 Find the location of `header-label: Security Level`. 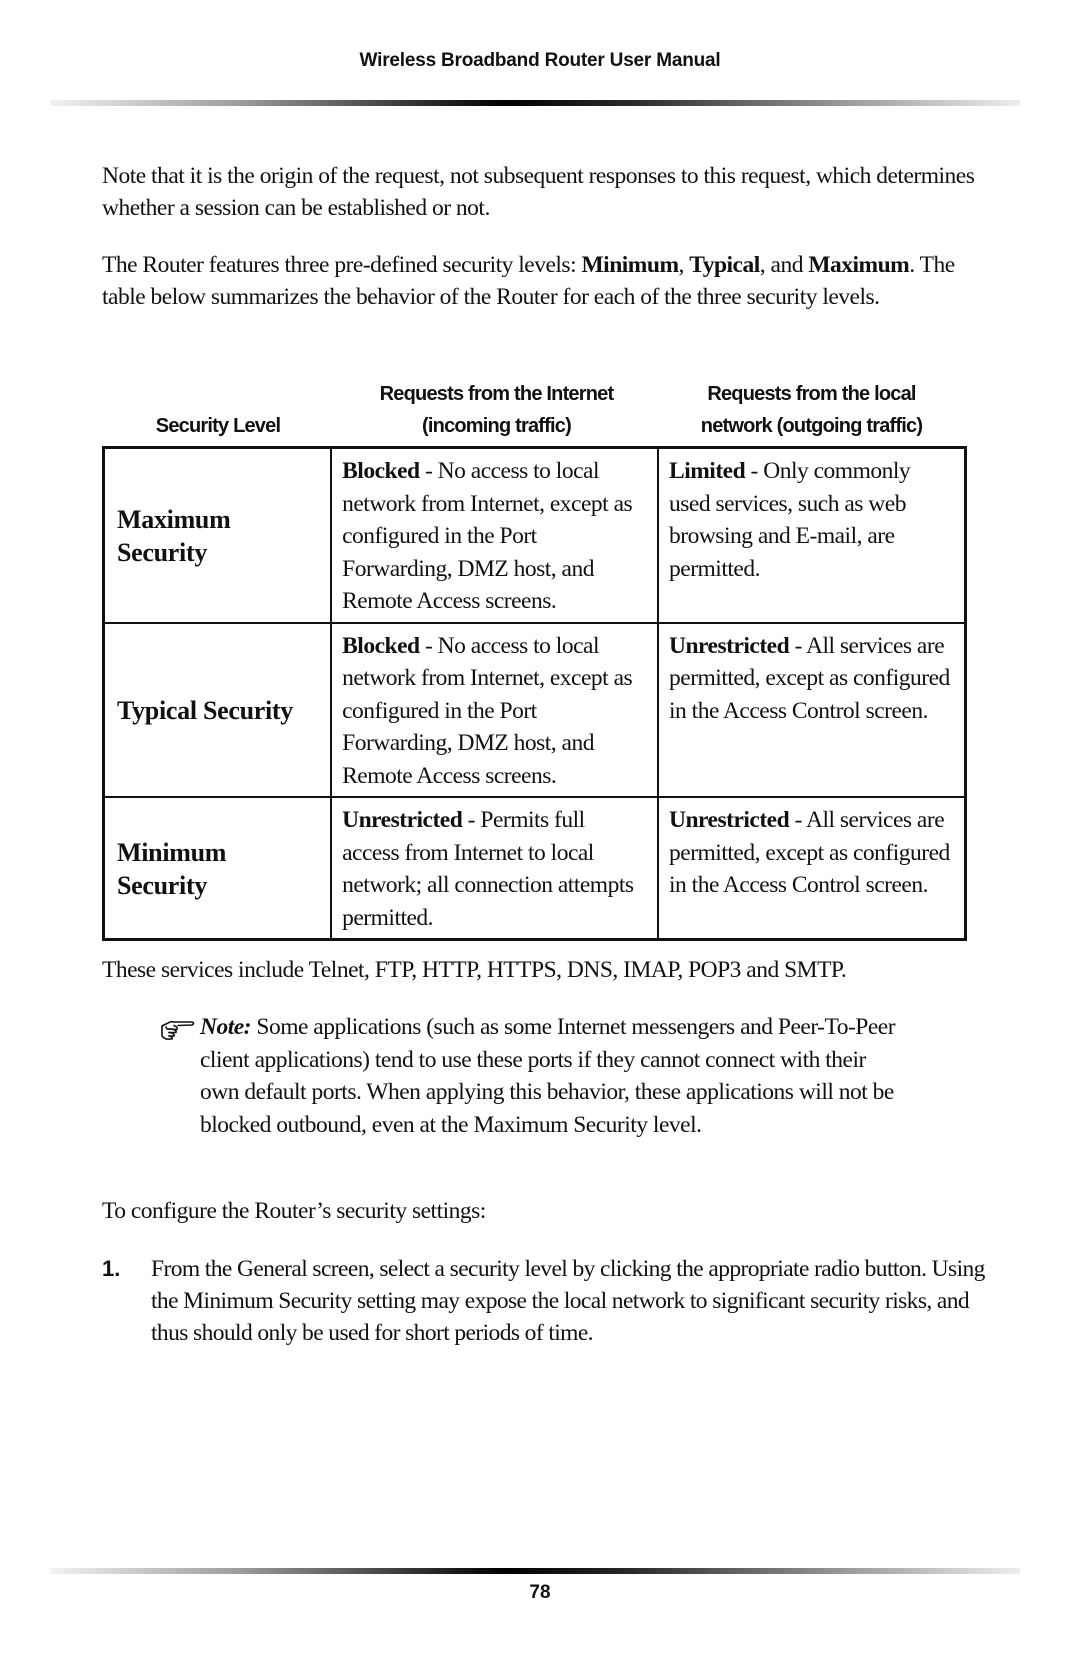

header-label: Security Level is located at coordinates (218, 426).